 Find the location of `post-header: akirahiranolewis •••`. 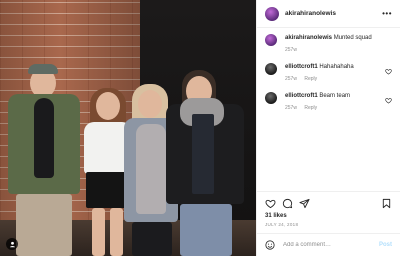

post-header: akirahiranolewis ••• is located at coordinates (328, 14).